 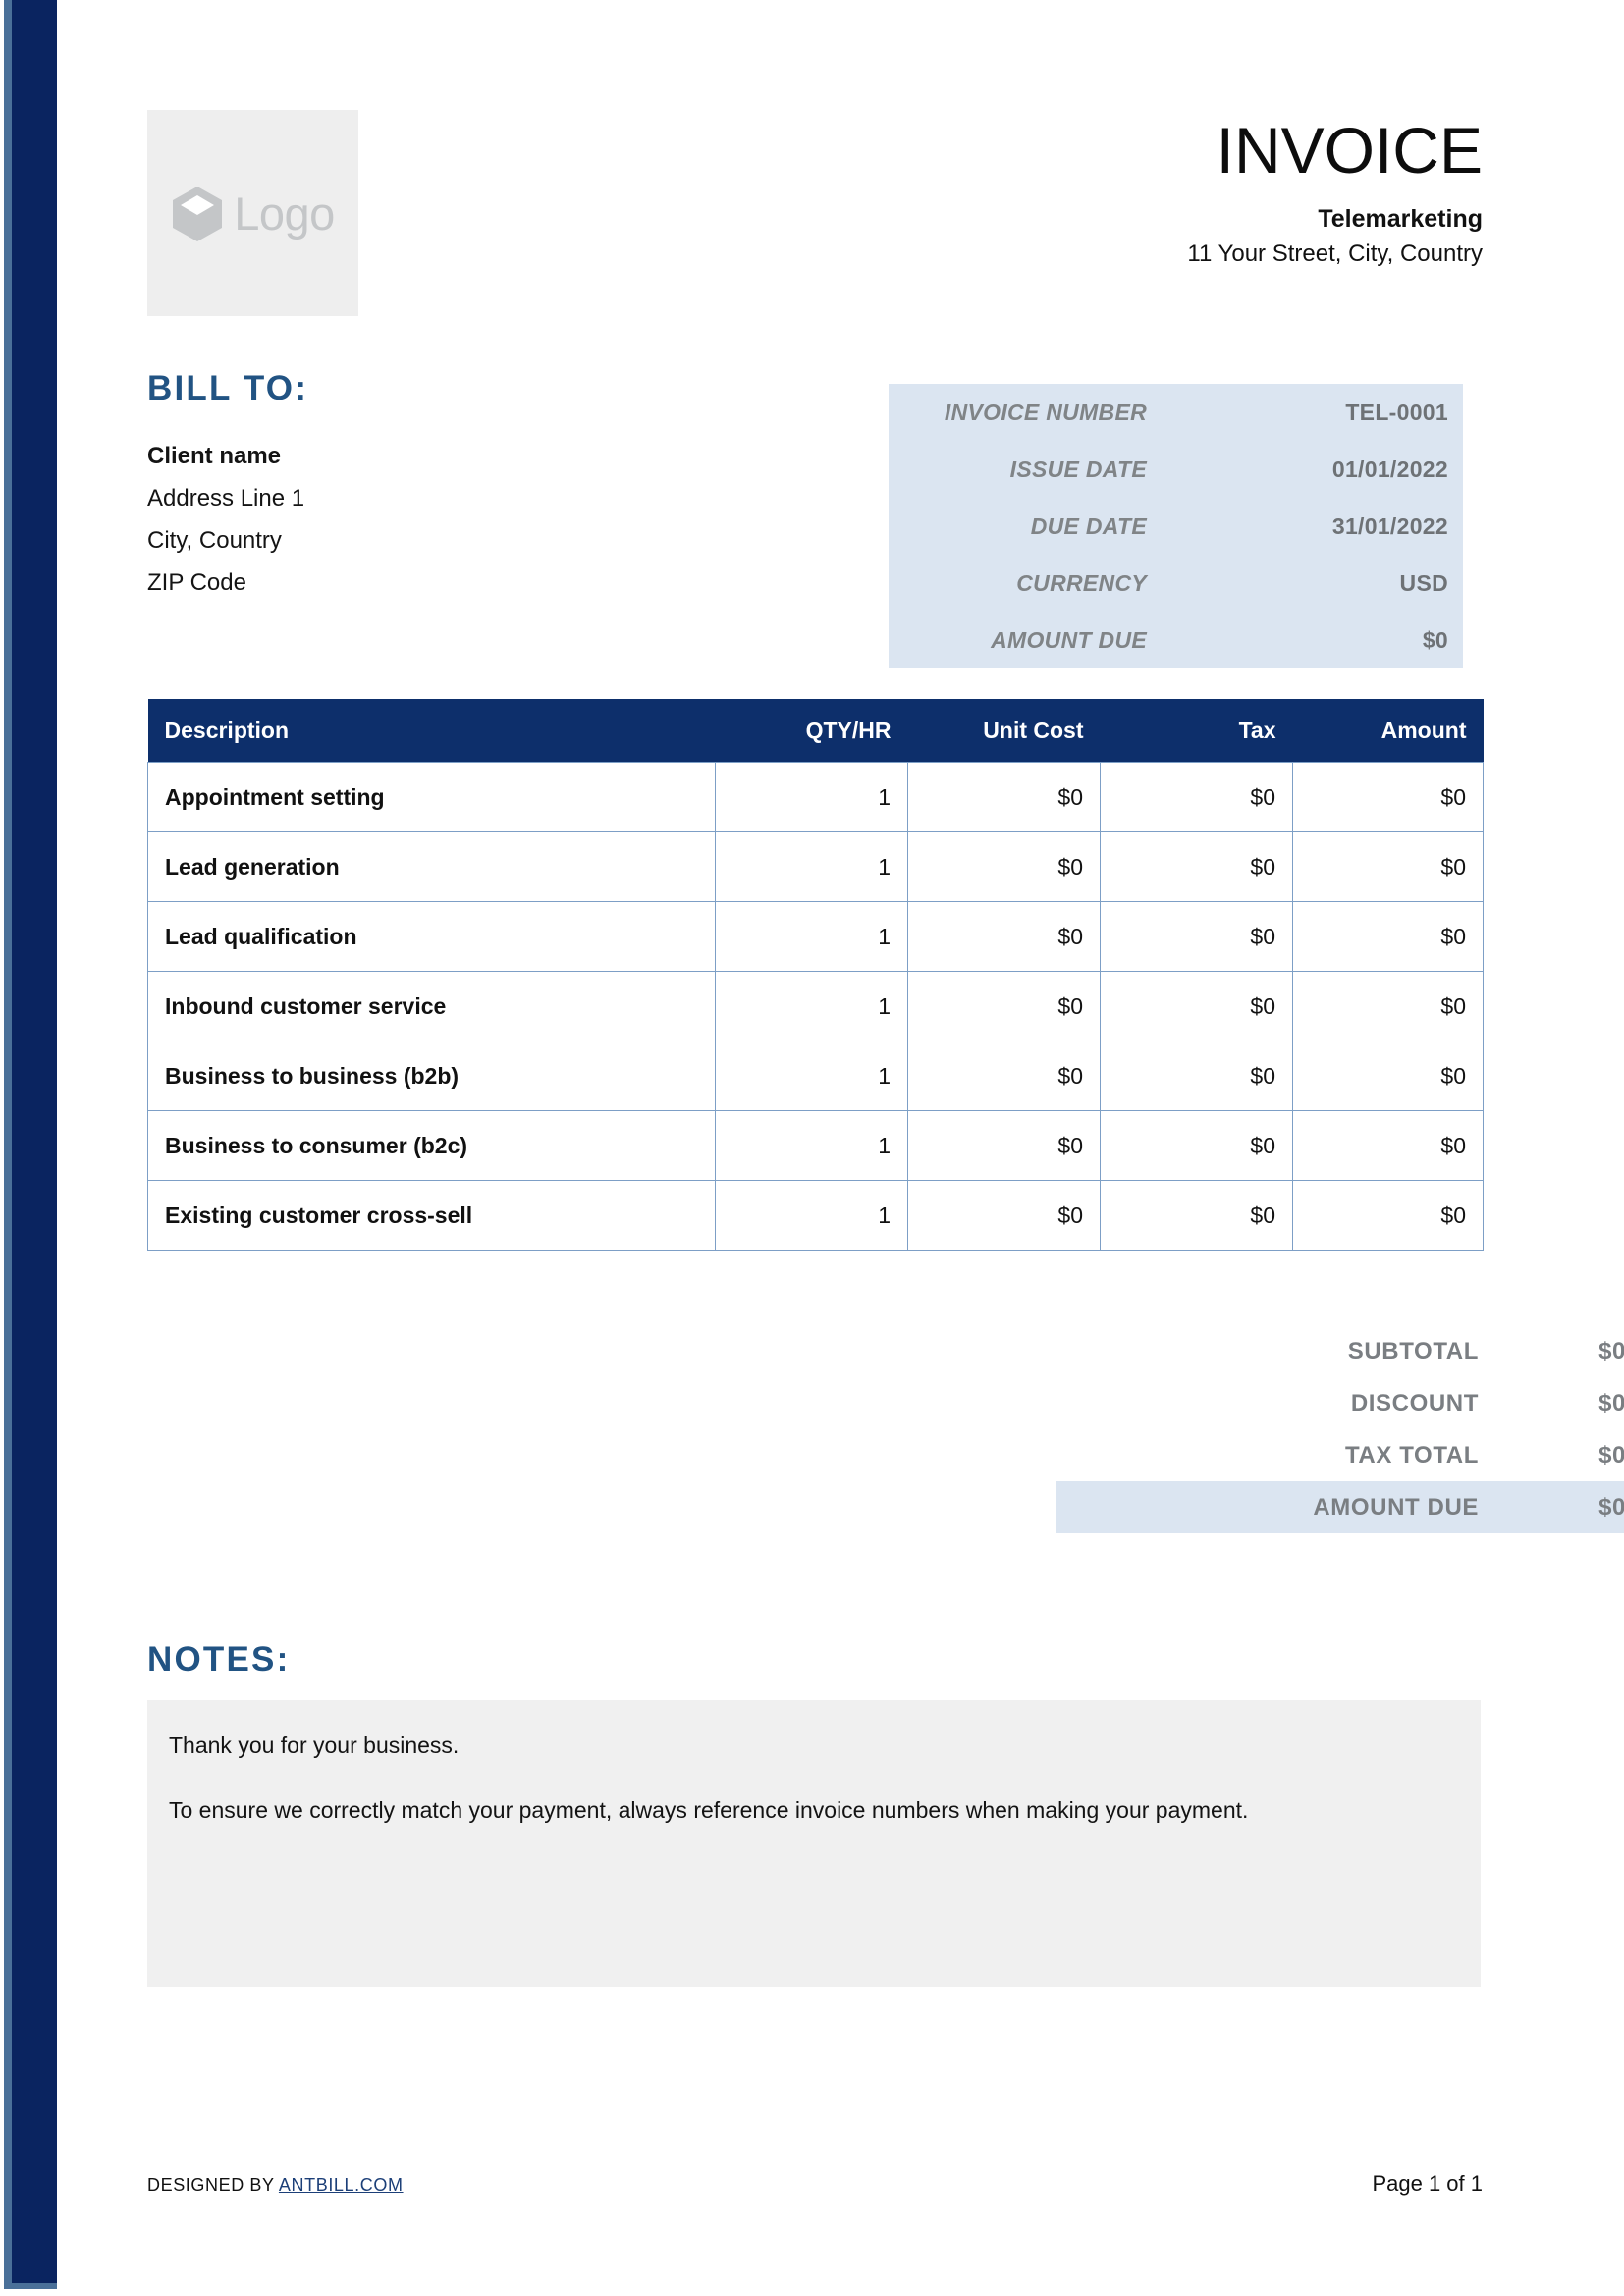 What do you see at coordinates (1176, 584) in the screenshot?
I see `meta-row-currency: CURRENCY USD` at bounding box center [1176, 584].